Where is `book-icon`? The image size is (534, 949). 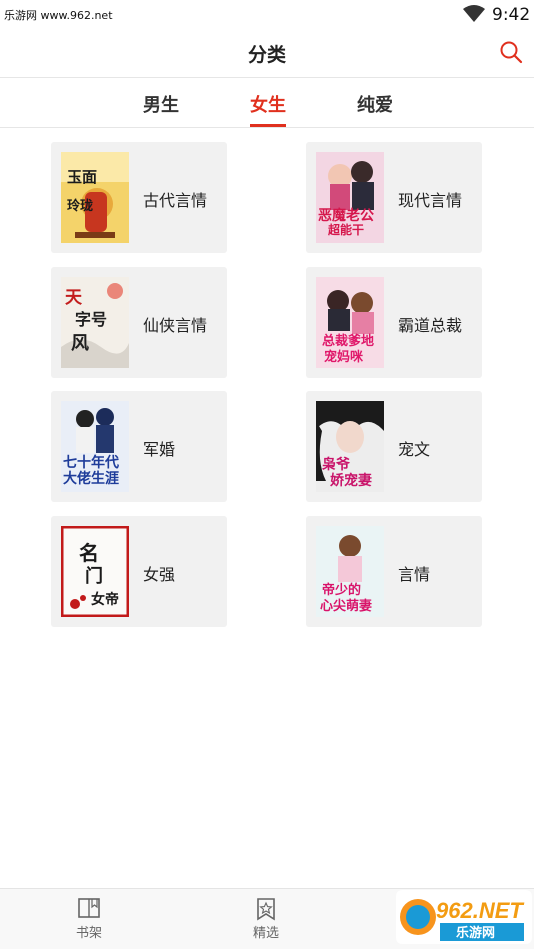 book-icon is located at coordinates (89, 908).